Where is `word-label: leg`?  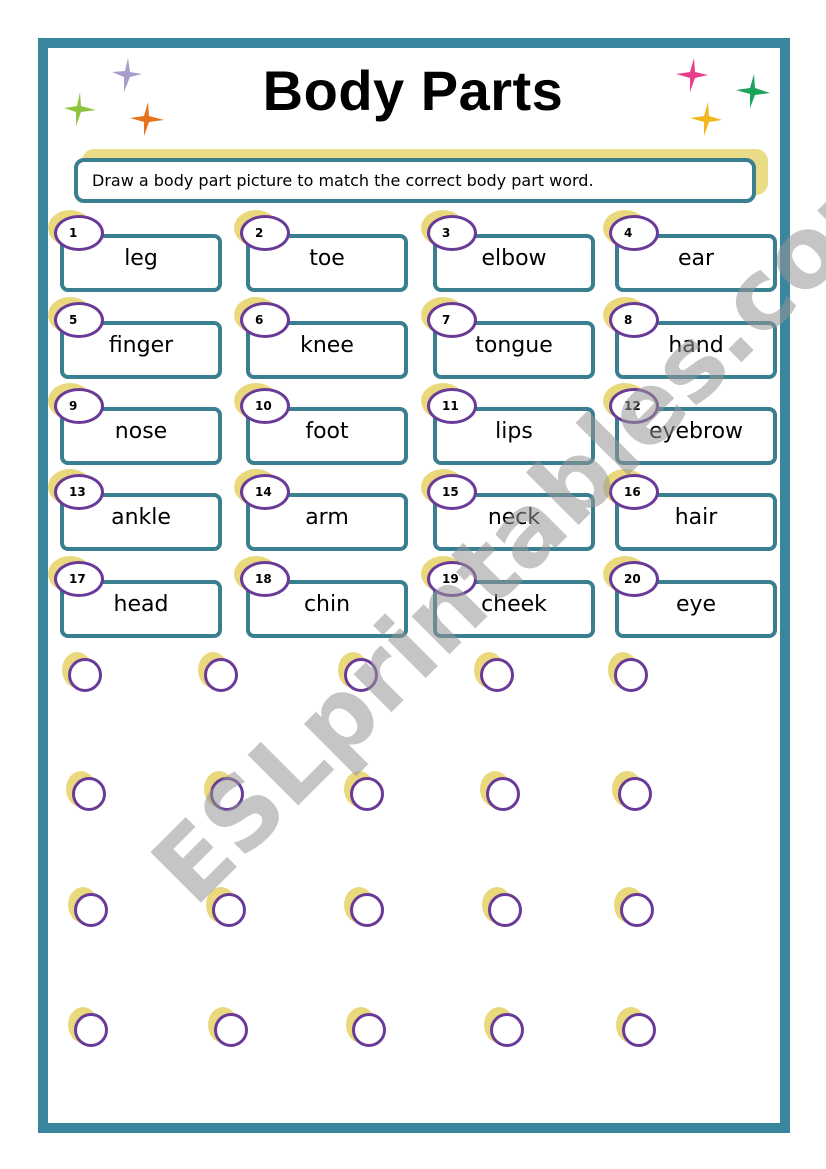 word-label: leg is located at coordinates (141, 258).